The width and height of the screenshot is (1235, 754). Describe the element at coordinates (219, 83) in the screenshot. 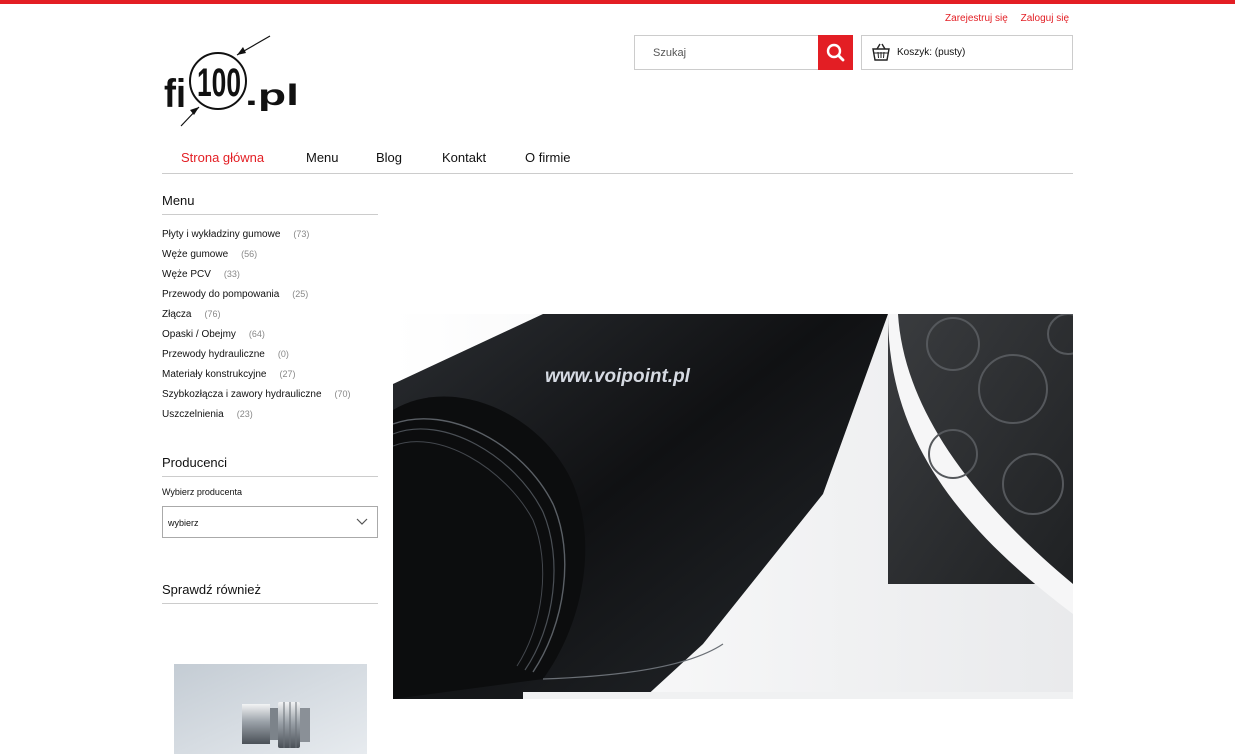

I see `svg-text: 100` at that location.